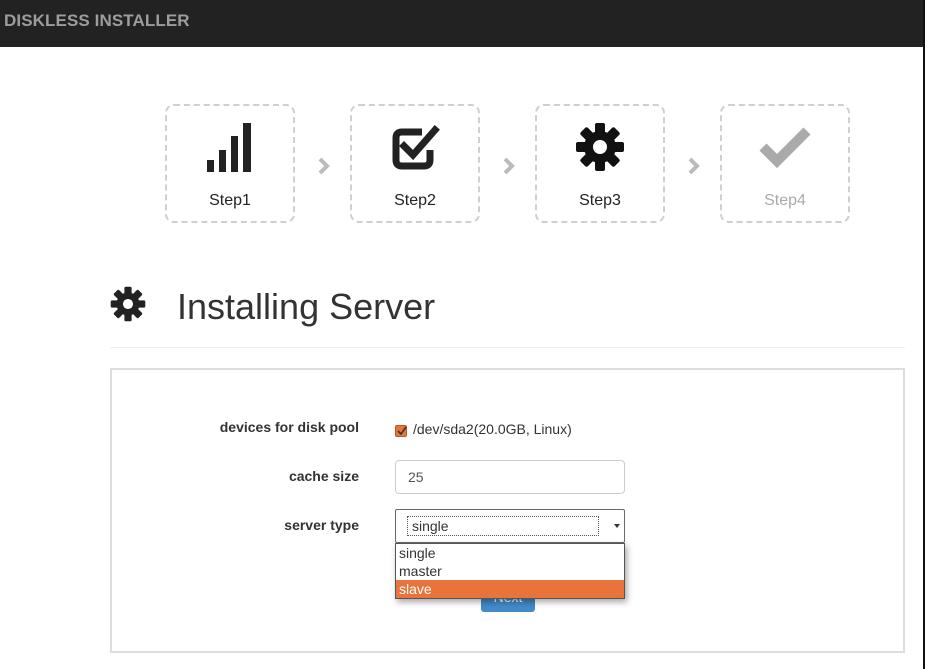 This screenshot has width=925, height=669. What do you see at coordinates (289, 427) in the screenshot?
I see `disk-pool-label: devices for disk pool` at bounding box center [289, 427].